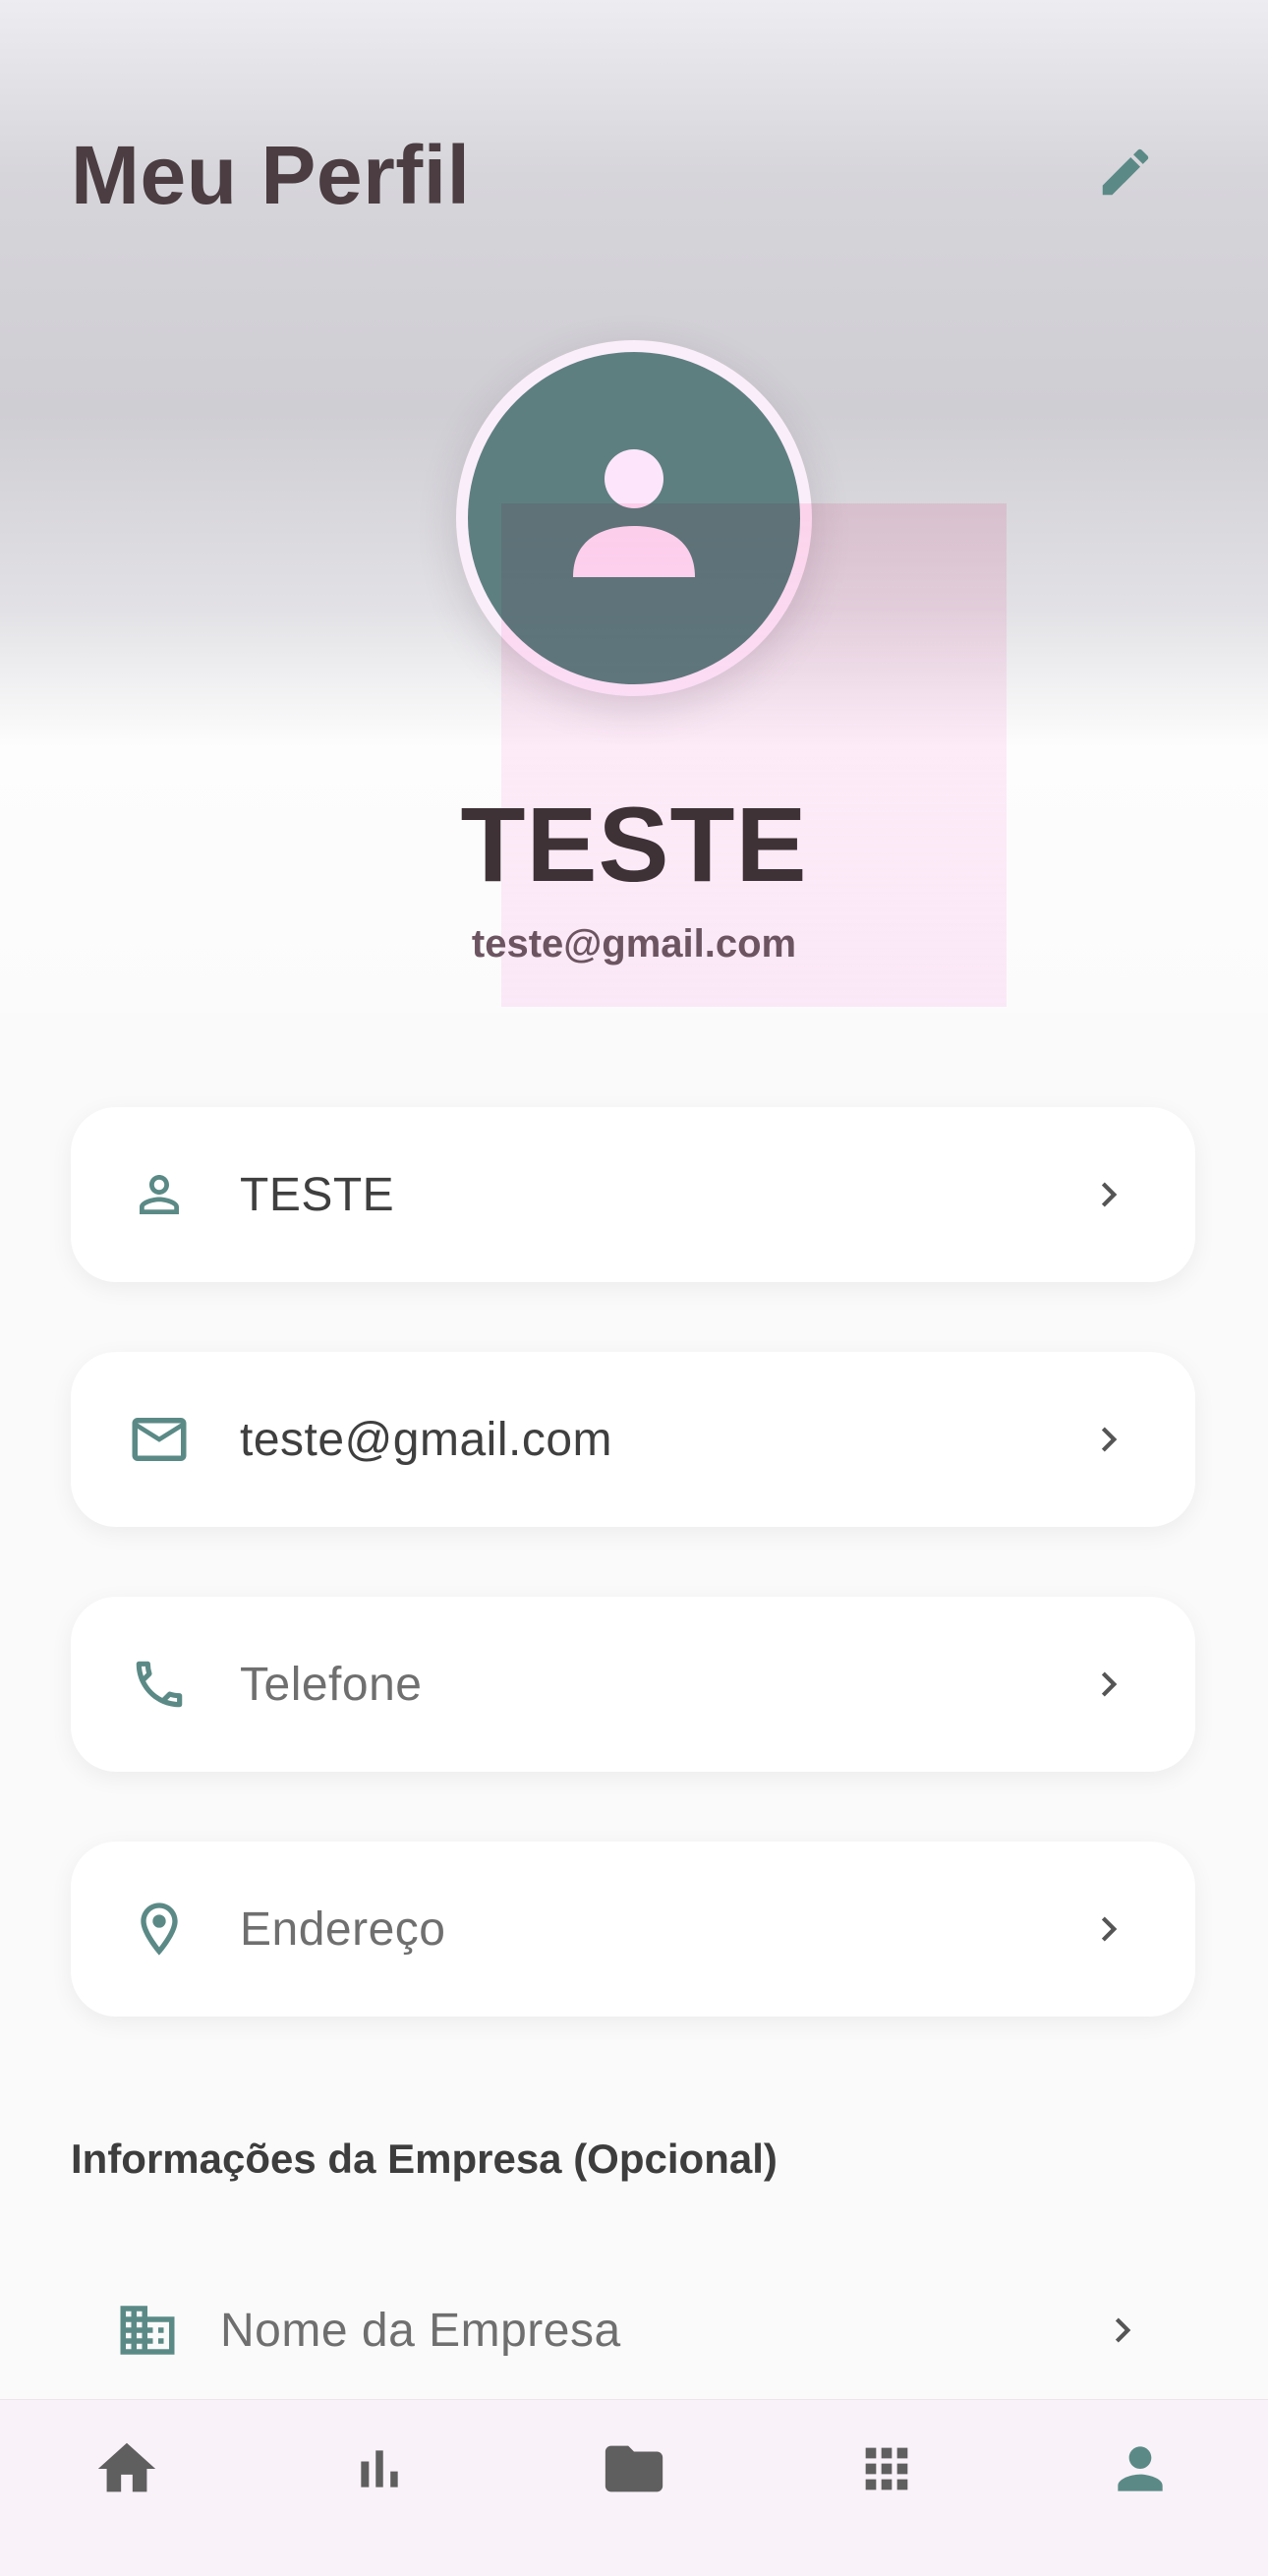 The width and height of the screenshot is (1268, 2576). Describe the element at coordinates (426, 1439) in the screenshot. I see `field-label-email: teste@gmail.com` at that location.